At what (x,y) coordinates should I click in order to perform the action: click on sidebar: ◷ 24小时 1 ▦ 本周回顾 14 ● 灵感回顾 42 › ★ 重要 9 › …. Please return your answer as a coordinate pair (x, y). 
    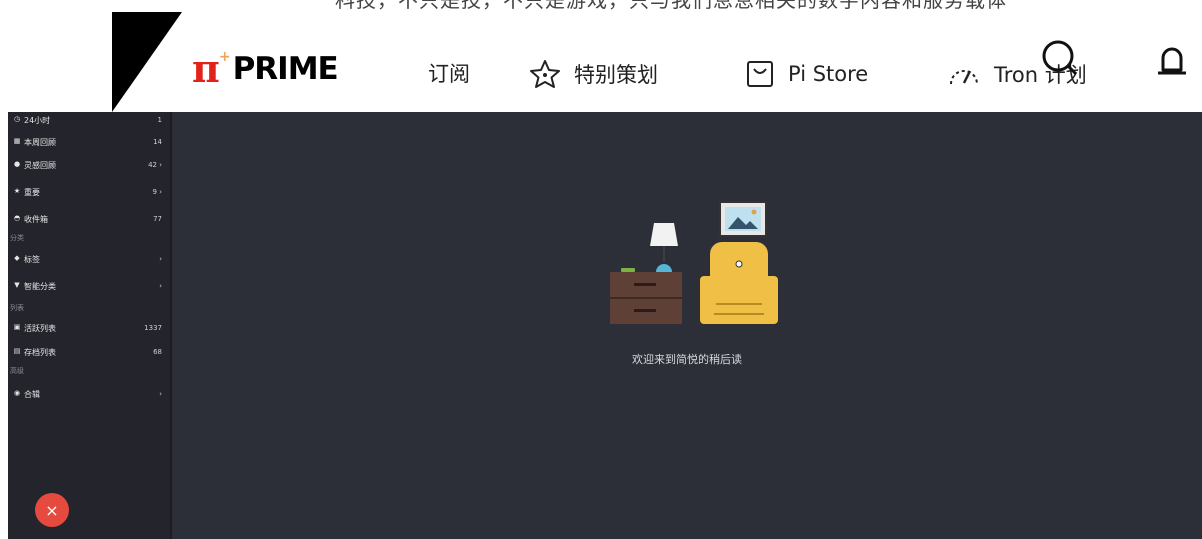
    Looking at the image, I should click on (89, 325).